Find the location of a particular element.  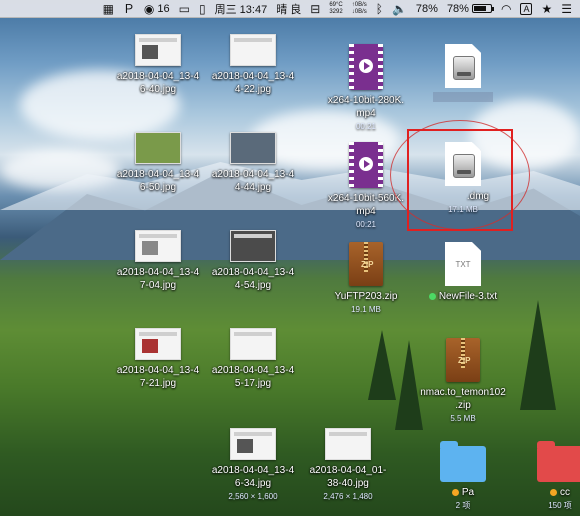

green-tag-dot is located at coordinates (432, 296).